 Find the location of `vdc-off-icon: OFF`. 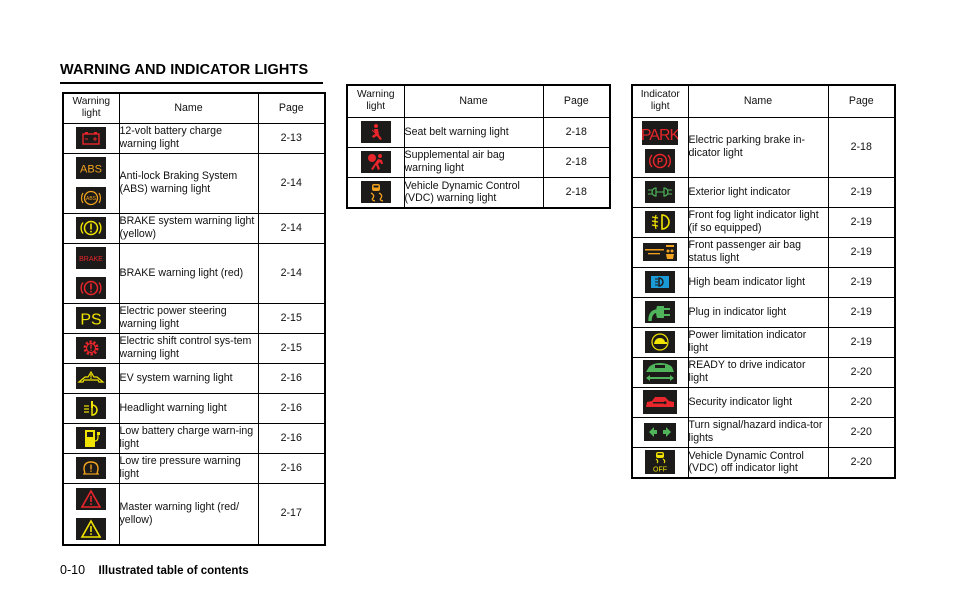

vdc-off-icon: OFF is located at coordinates (660, 462).